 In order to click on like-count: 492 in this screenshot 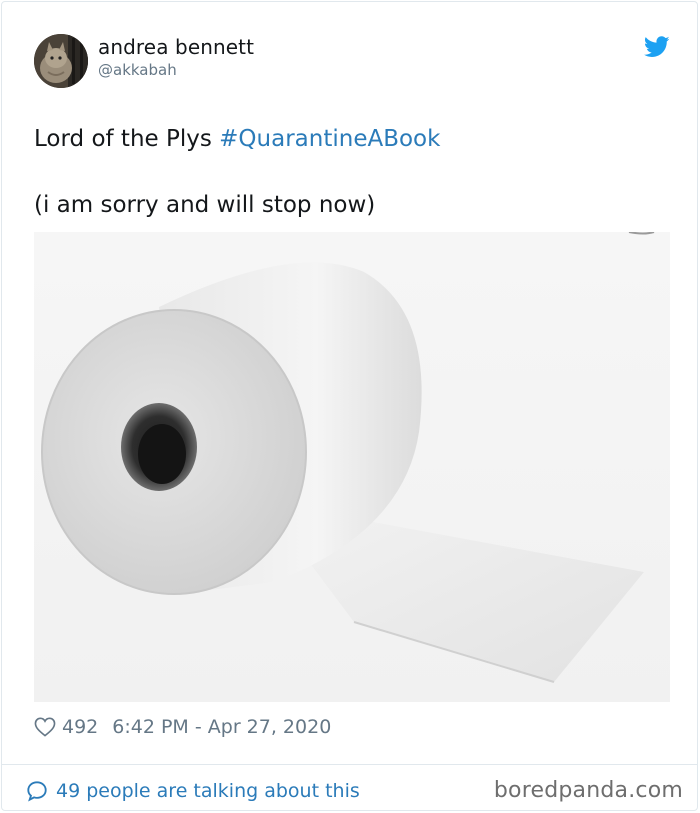, I will do `click(80, 727)`.